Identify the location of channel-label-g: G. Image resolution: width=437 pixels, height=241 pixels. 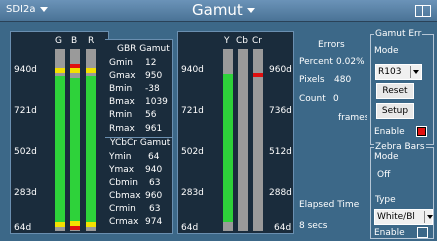
(58, 41).